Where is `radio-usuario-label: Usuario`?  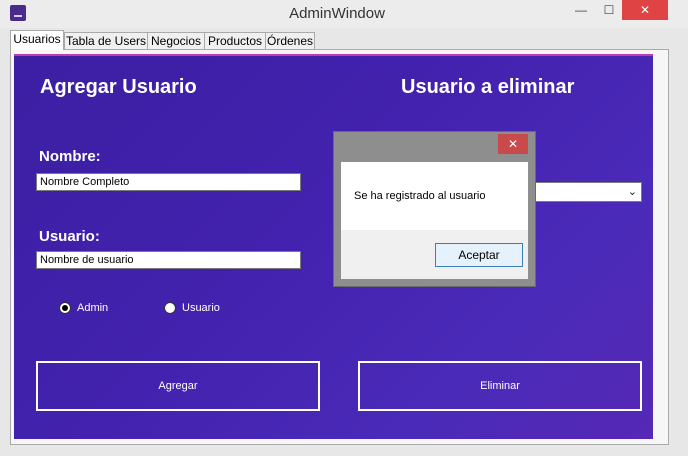 radio-usuario-label: Usuario is located at coordinates (201, 308).